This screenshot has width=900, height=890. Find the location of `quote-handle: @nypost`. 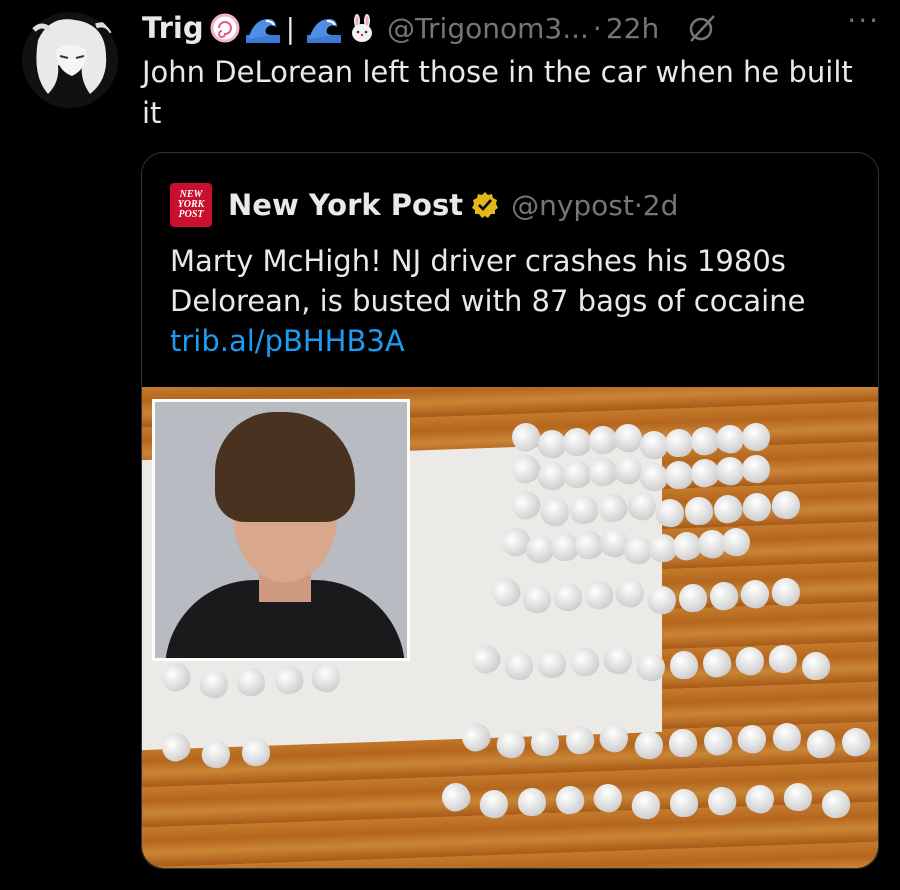

quote-handle: @nypost is located at coordinates (572, 205).